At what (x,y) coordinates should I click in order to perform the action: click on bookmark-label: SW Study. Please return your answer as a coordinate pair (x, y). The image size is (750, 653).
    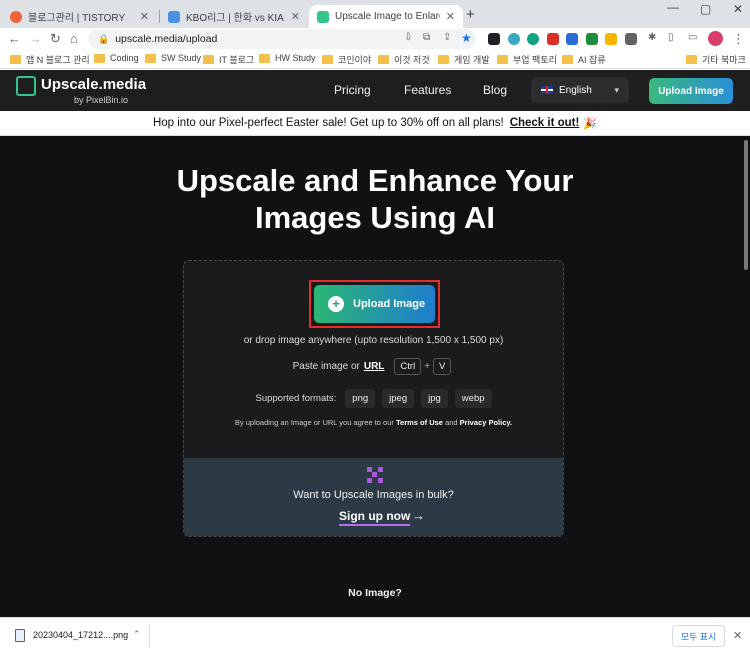
    Looking at the image, I should click on (181, 58).